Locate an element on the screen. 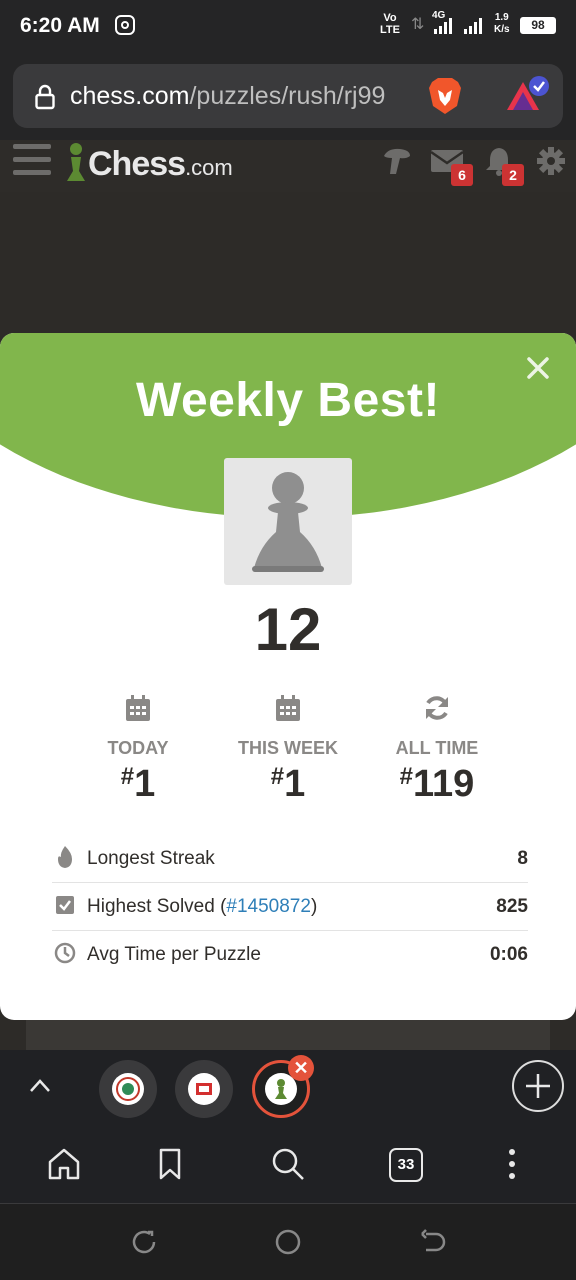  volte-indicator: Vo LTE is located at coordinates (390, 24).